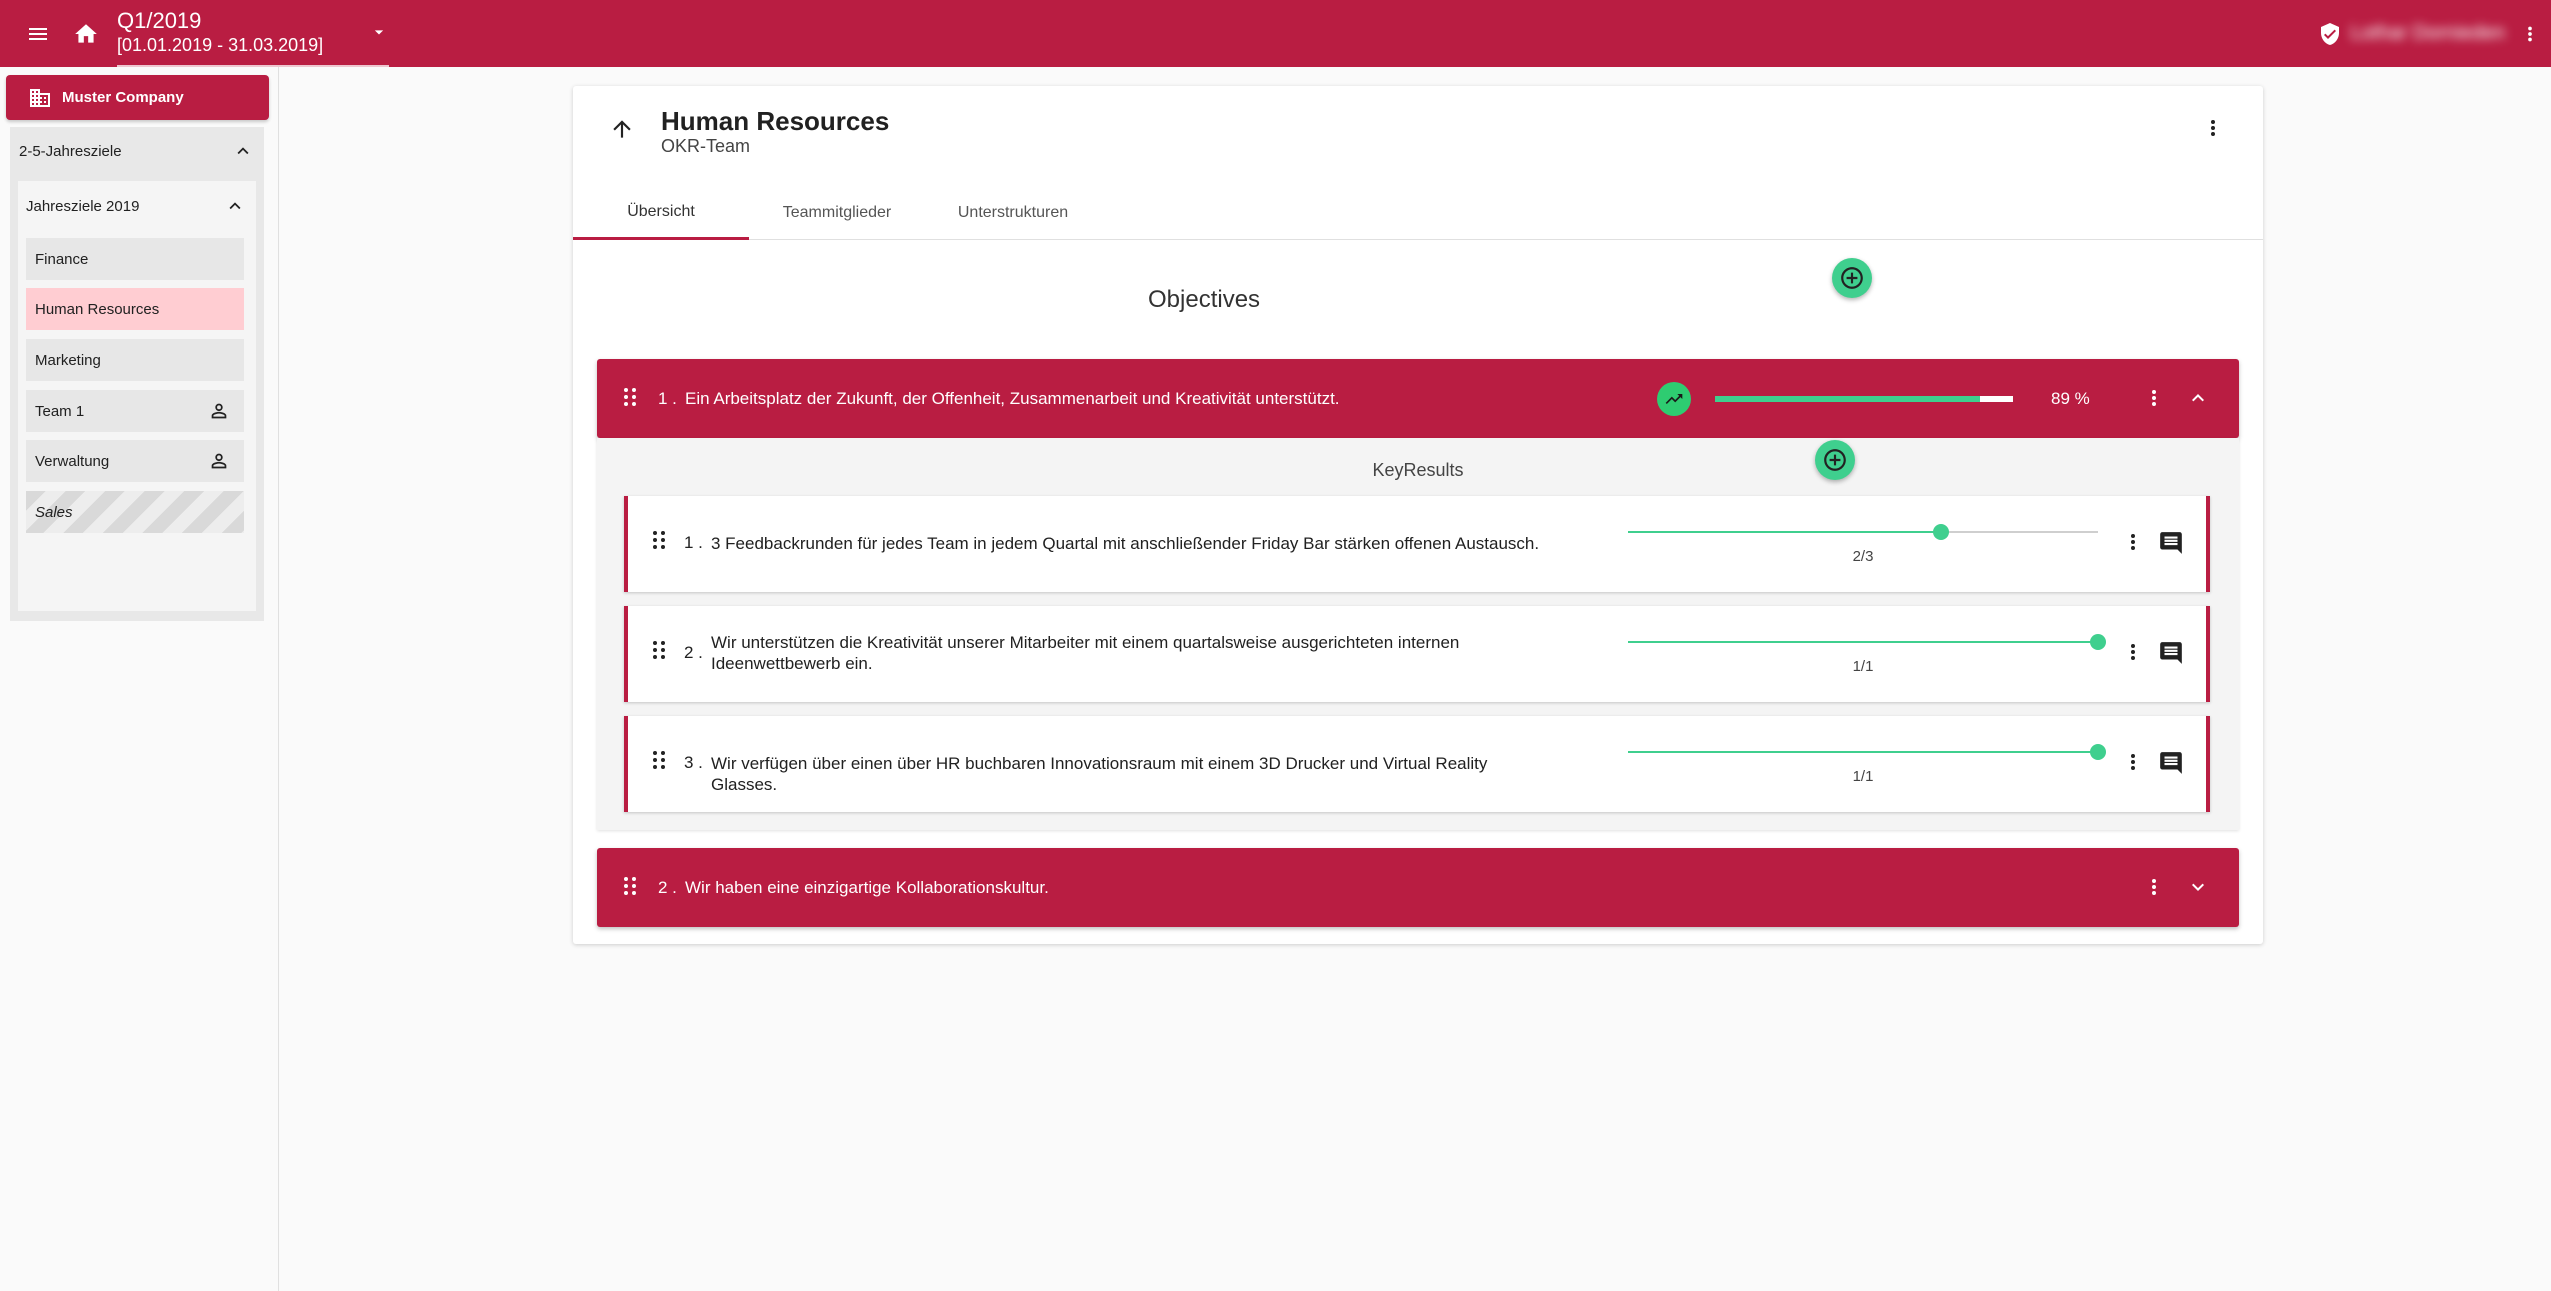 This screenshot has height=1291, width=2551. Describe the element at coordinates (159, 20) in the screenshot. I see `period-title: Q1/2019` at that location.